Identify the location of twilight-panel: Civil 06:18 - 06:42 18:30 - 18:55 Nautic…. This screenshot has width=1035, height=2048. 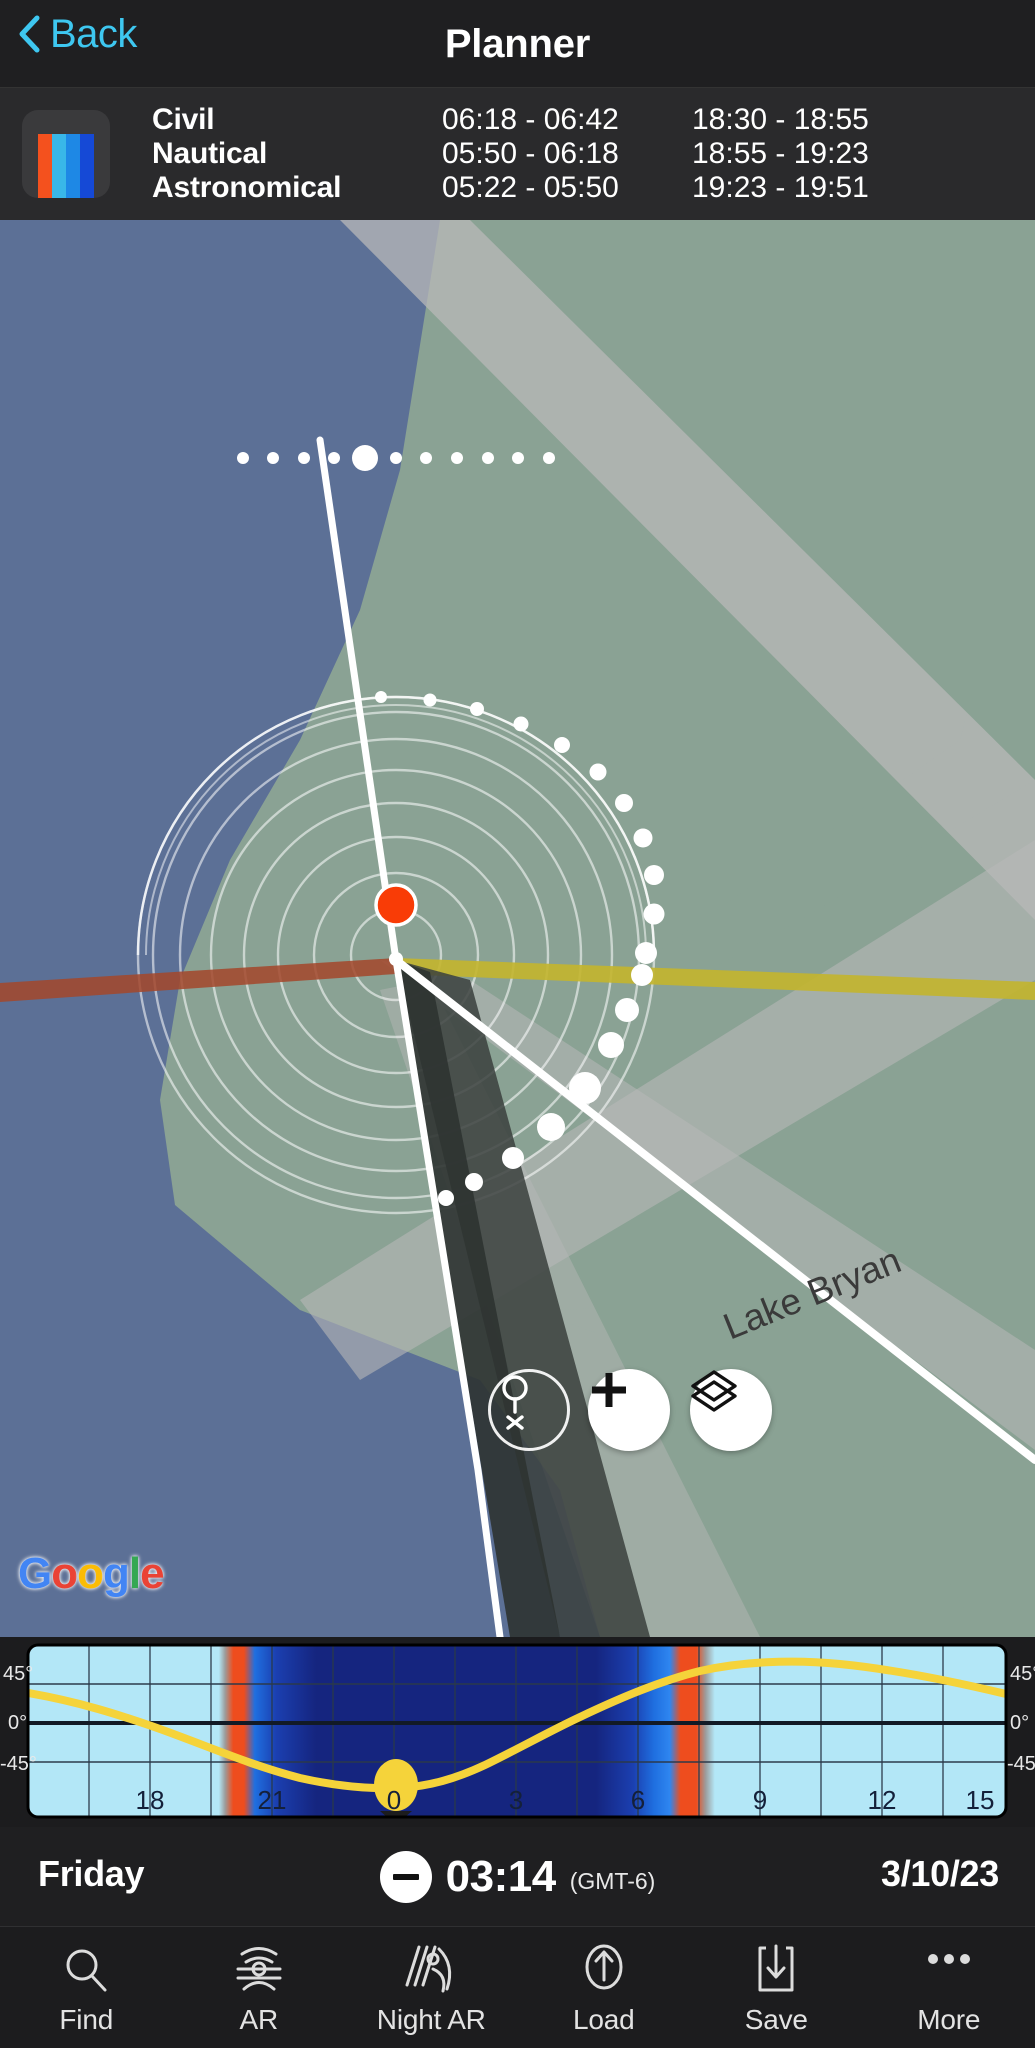
(517, 154).